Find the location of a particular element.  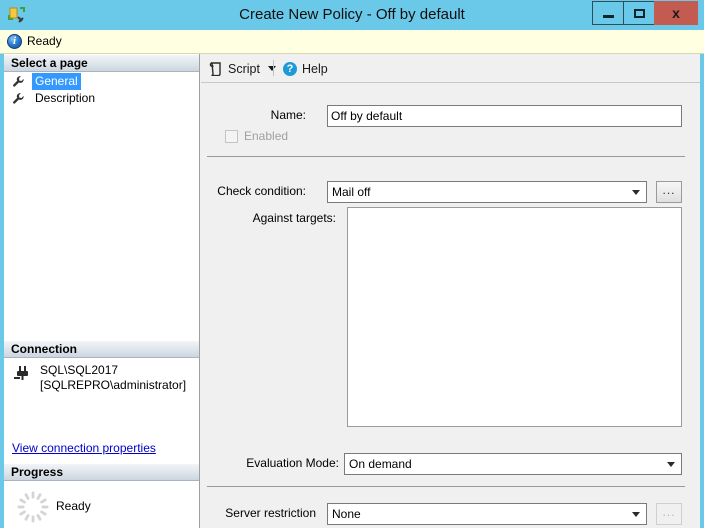

name-label: Name: is located at coordinates (288, 115).